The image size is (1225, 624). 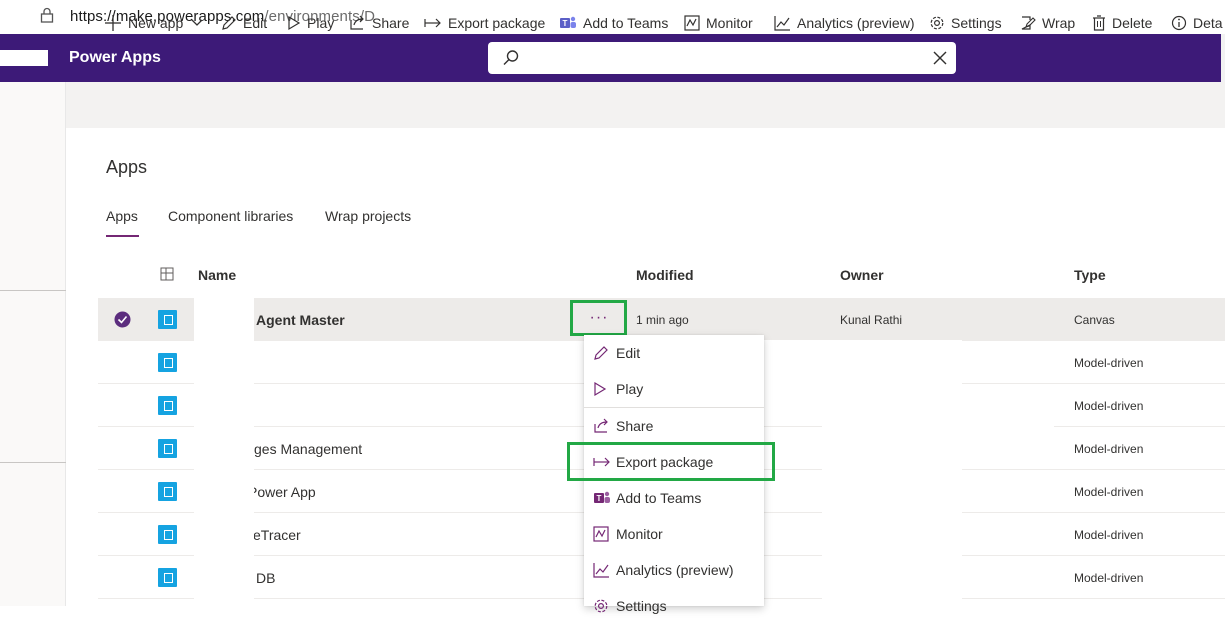 What do you see at coordinates (277, 535) in the screenshot?
I see `app-name: eTracer` at bounding box center [277, 535].